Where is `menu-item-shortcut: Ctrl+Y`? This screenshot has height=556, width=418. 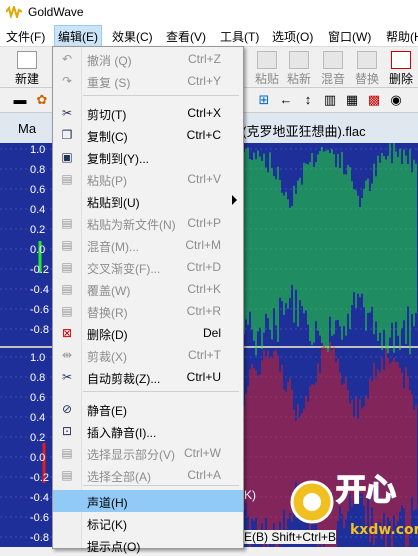 menu-item-shortcut: Ctrl+Y is located at coordinates (204, 81).